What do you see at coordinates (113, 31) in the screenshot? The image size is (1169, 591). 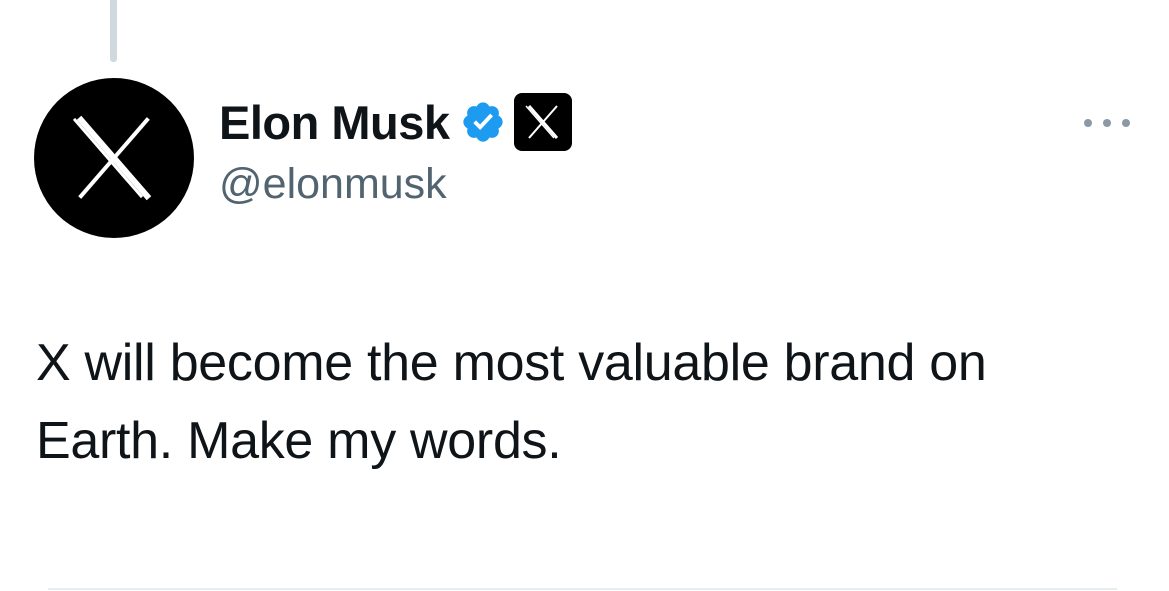 I see `thread-connector-line` at bounding box center [113, 31].